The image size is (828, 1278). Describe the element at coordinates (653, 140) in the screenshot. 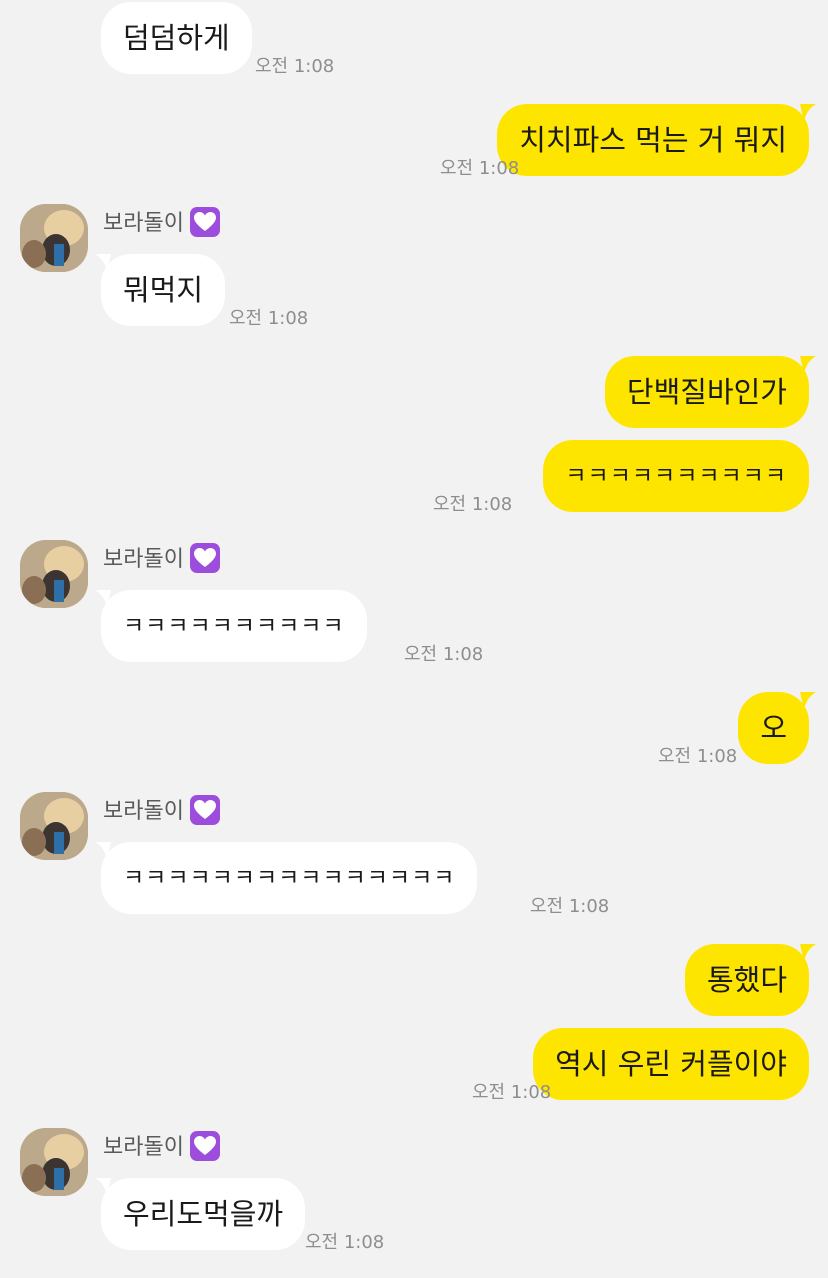

I see `message-bubble-outgoing: 치치파스 먹는 거 뭐지` at that location.